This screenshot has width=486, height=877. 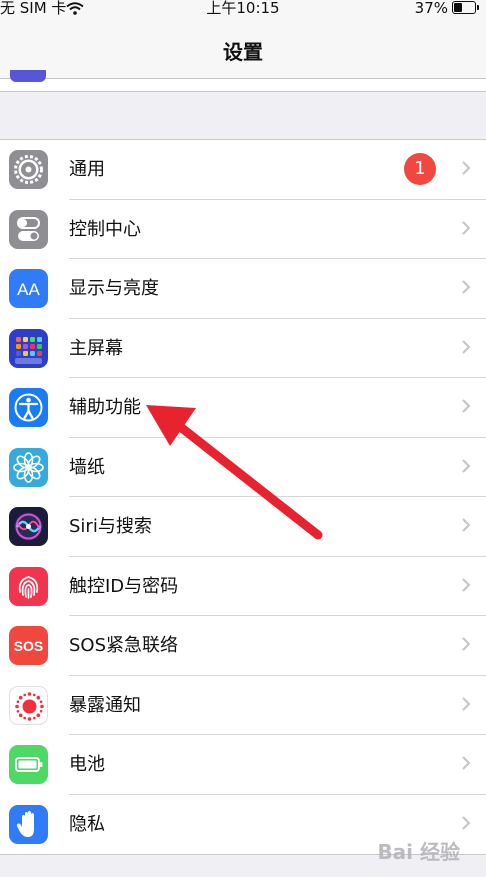 What do you see at coordinates (465, 7) in the screenshot?
I see `battery-status-icon` at bounding box center [465, 7].